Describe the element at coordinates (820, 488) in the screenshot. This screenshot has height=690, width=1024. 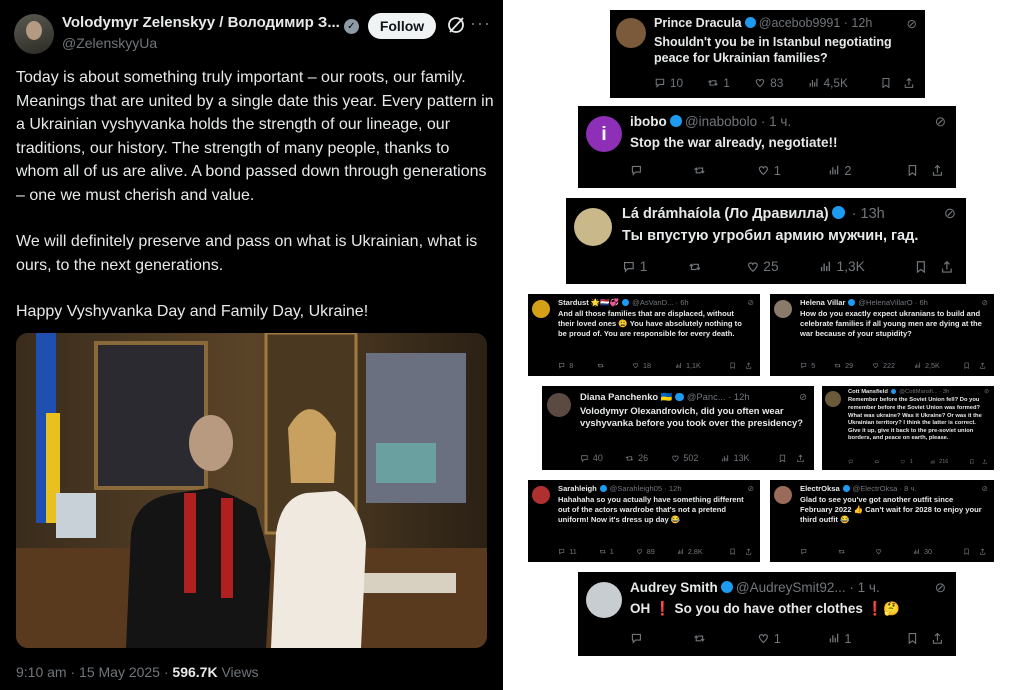
I see `reply-author-name: ElectrOksa` at that location.